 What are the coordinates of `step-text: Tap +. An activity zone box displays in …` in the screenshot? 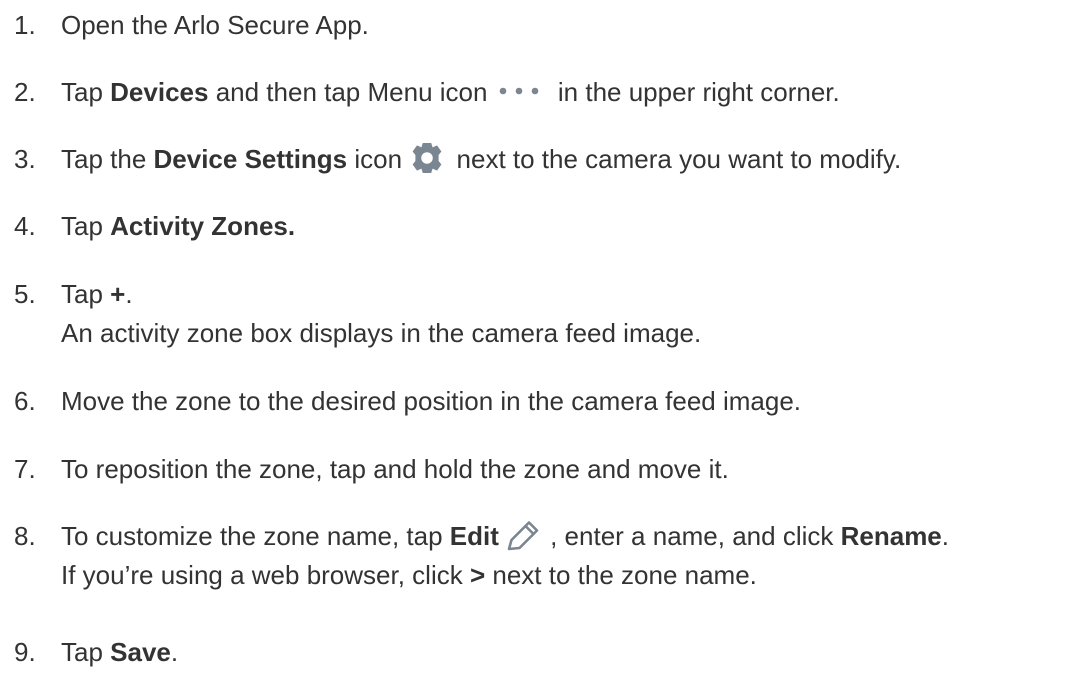 It's located at (381, 313).